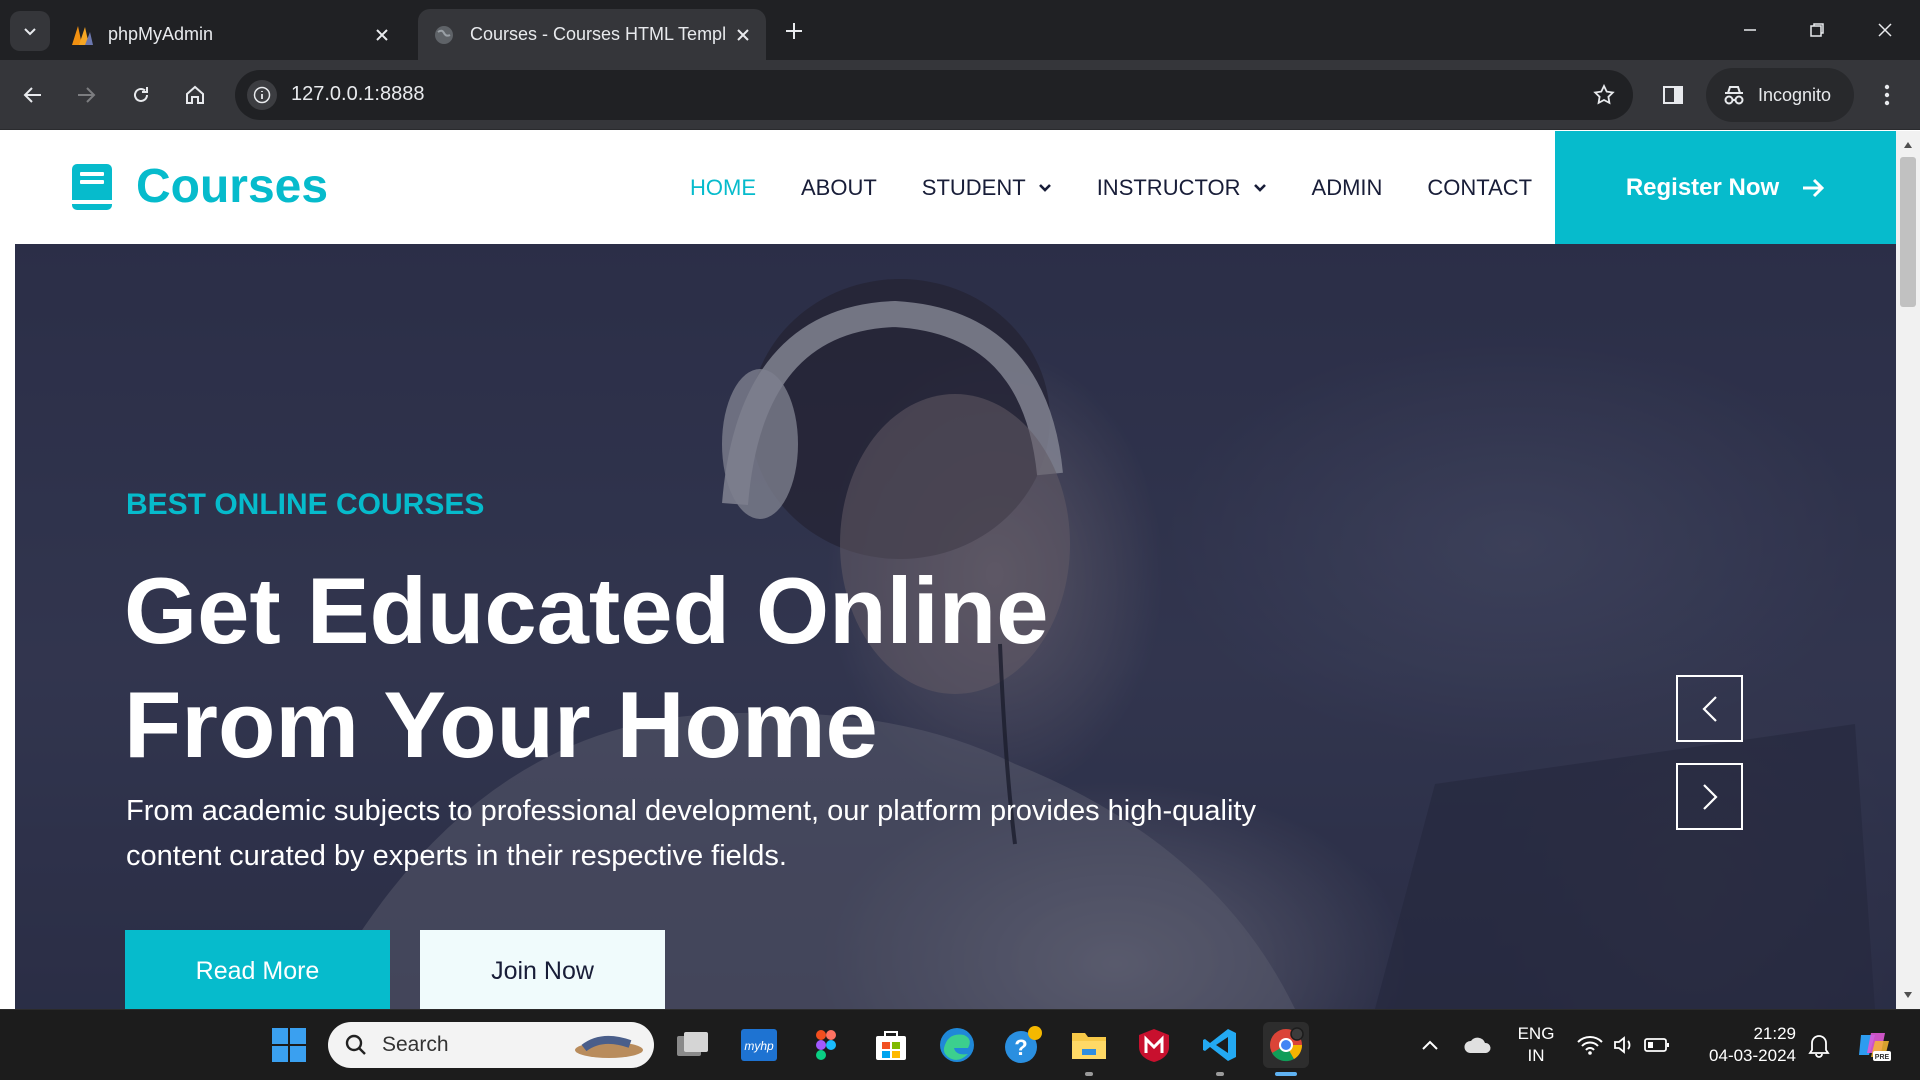 The image size is (1920, 1080). I want to click on scrollbar-thumb, so click(1908, 232).